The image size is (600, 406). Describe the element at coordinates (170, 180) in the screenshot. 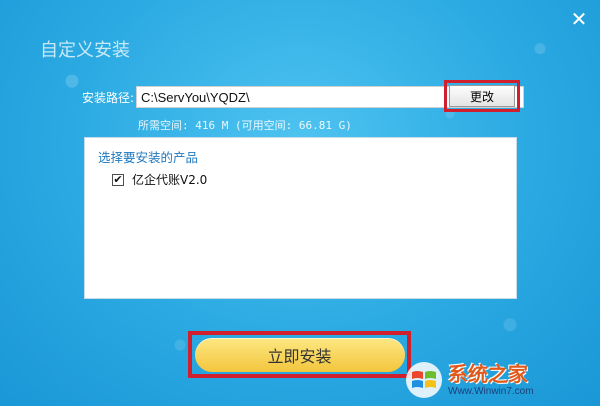

I see `product-name: 亿企代账V2.0` at that location.